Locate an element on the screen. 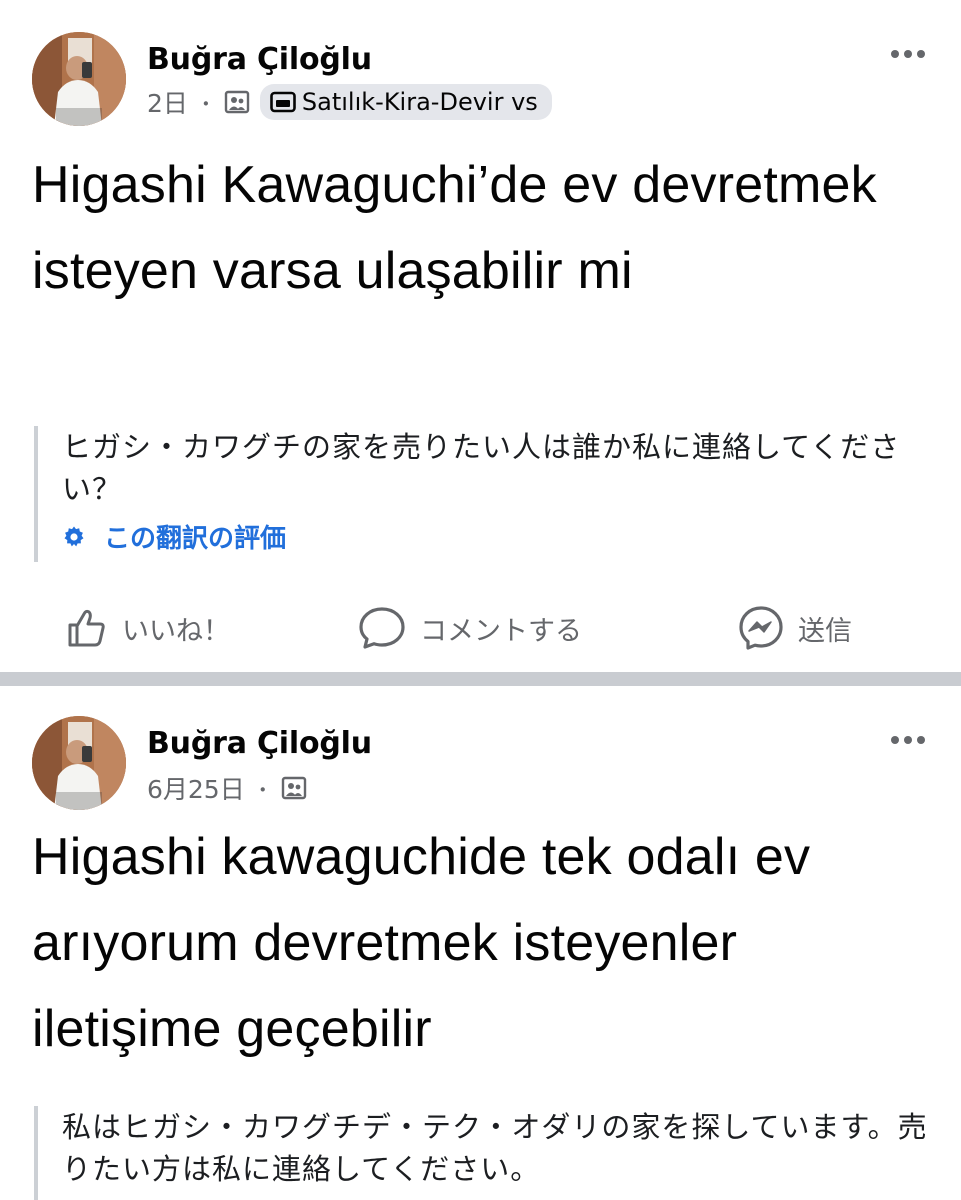  send-label: 送信 is located at coordinates (825, 631).